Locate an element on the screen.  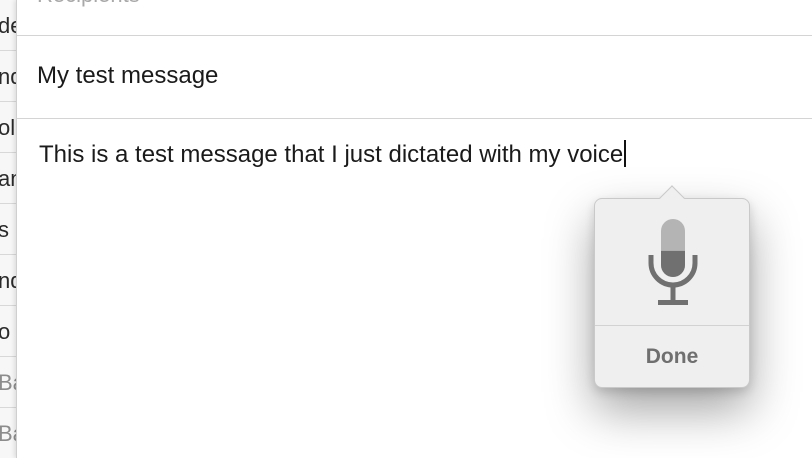
list-item-text: oli is located at coordinates (8, 127).